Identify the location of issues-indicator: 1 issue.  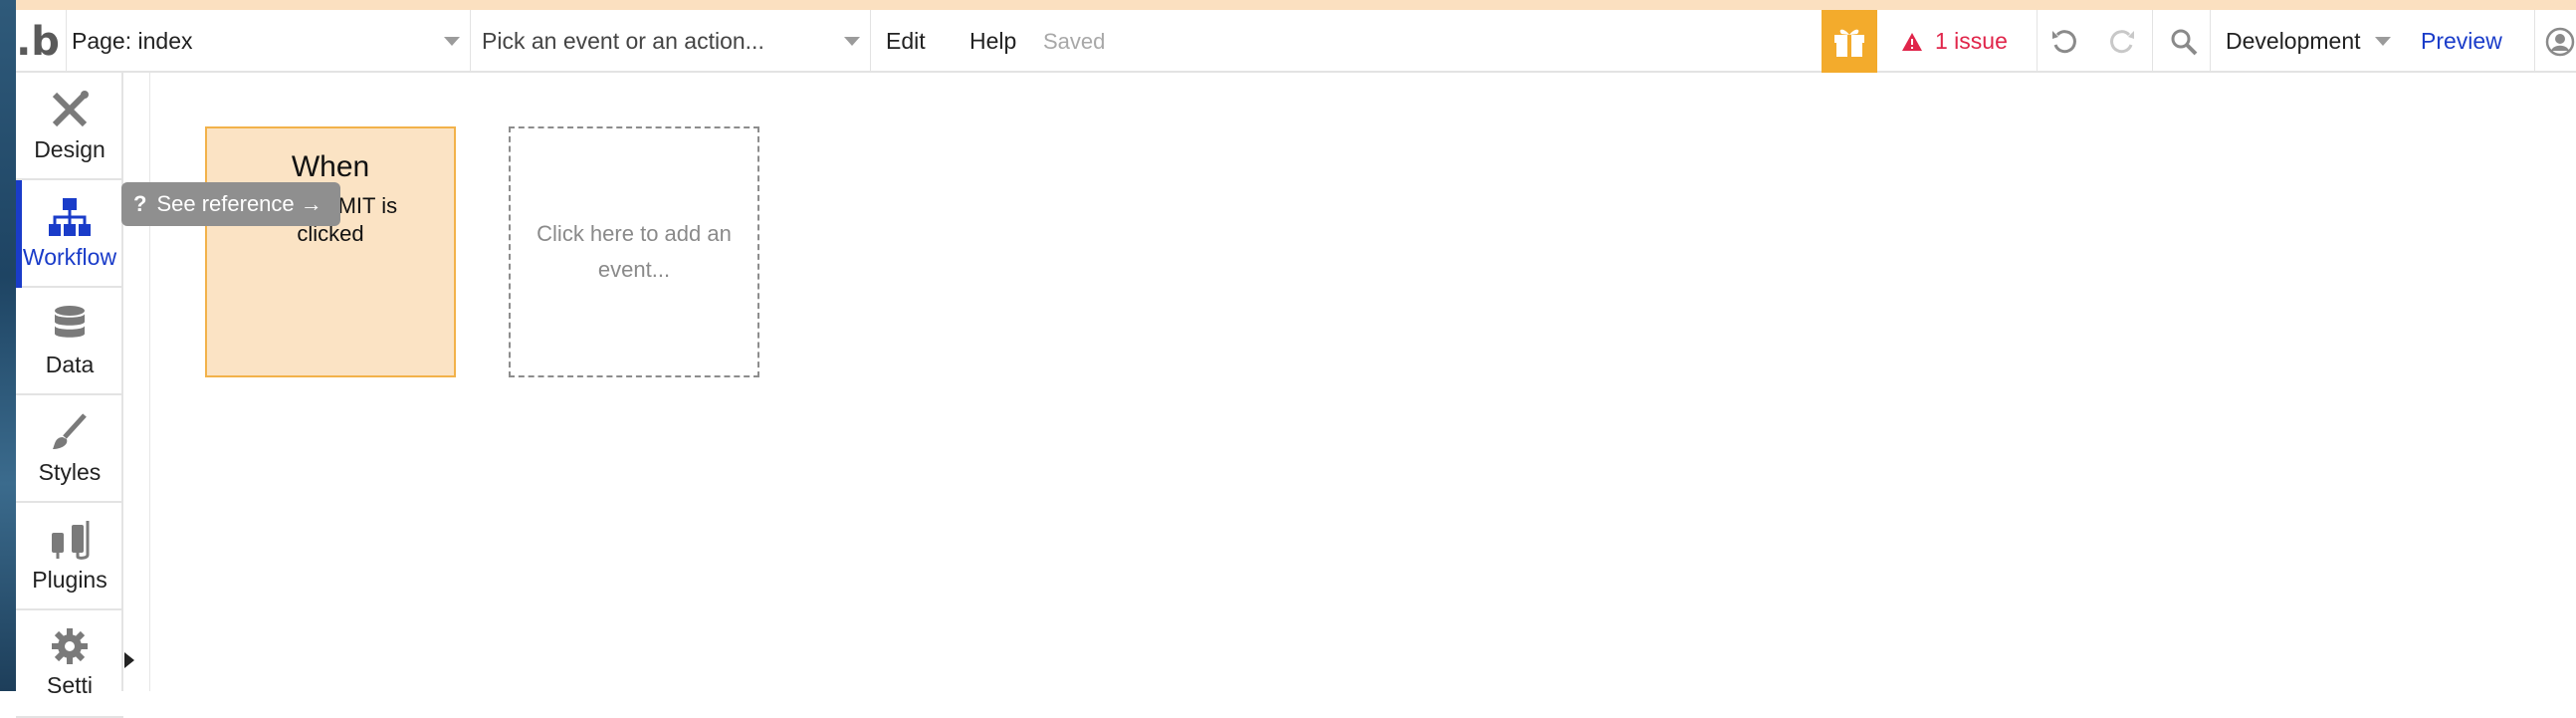
(1954, 41).